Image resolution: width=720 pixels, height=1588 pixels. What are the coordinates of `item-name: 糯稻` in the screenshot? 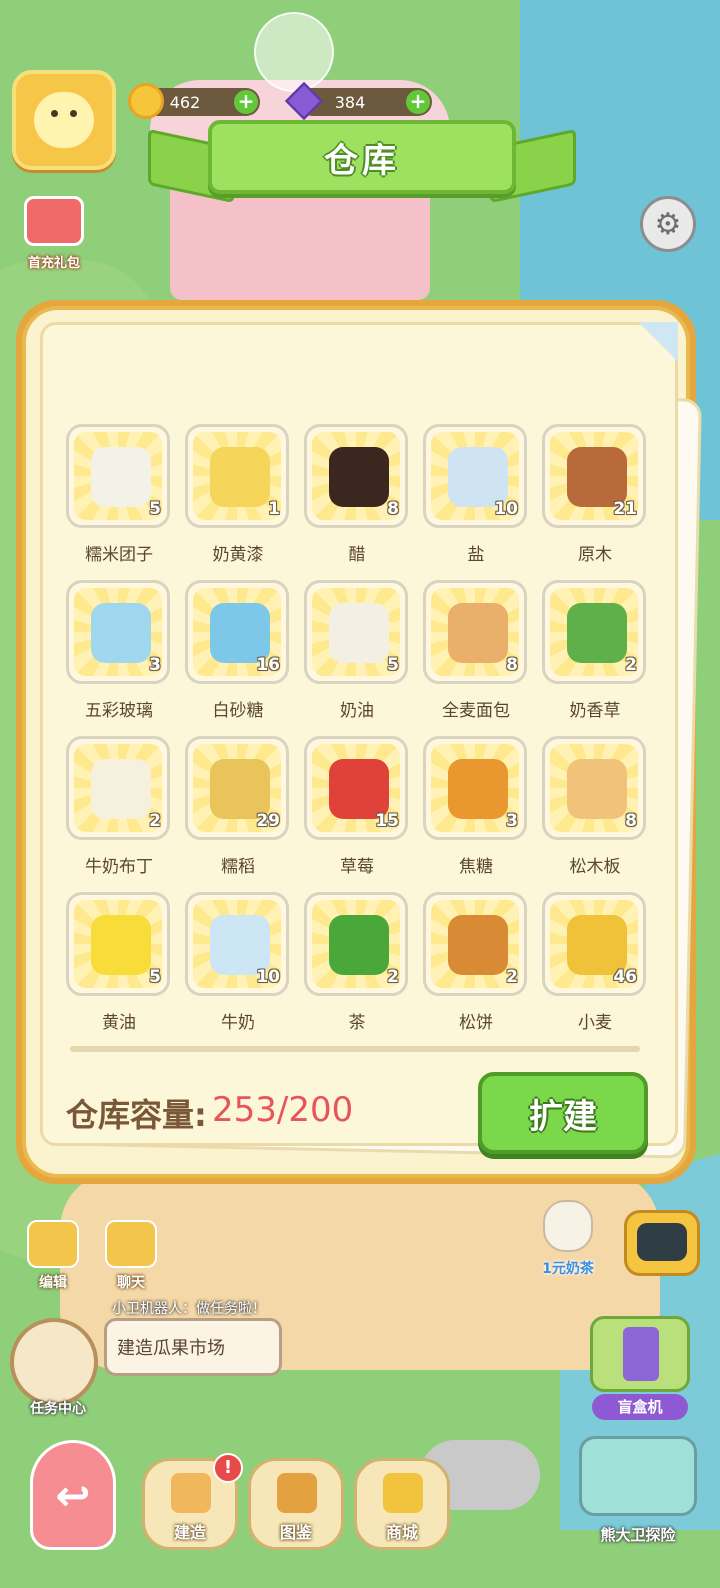 It's located at (238, 867).